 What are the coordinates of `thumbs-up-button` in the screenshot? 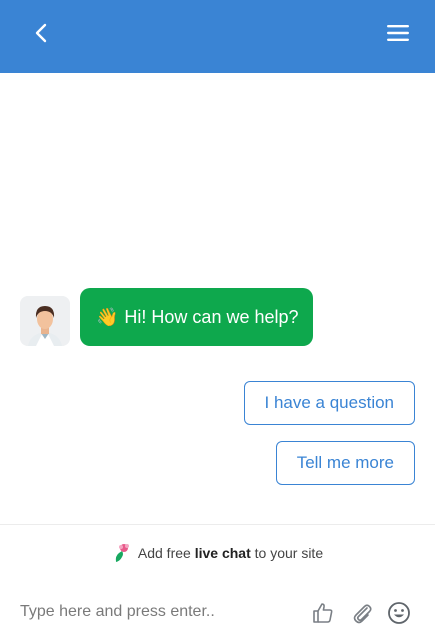 It's located at (323, 613).